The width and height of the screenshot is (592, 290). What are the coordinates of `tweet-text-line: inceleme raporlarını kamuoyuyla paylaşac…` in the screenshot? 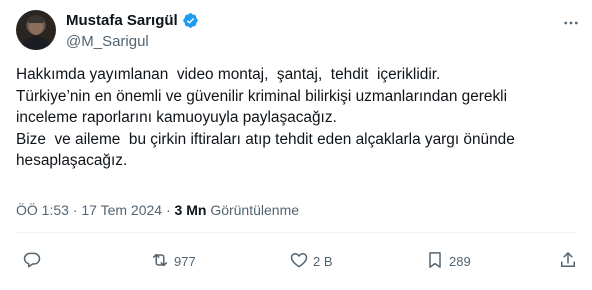 It's located at (176, 117).